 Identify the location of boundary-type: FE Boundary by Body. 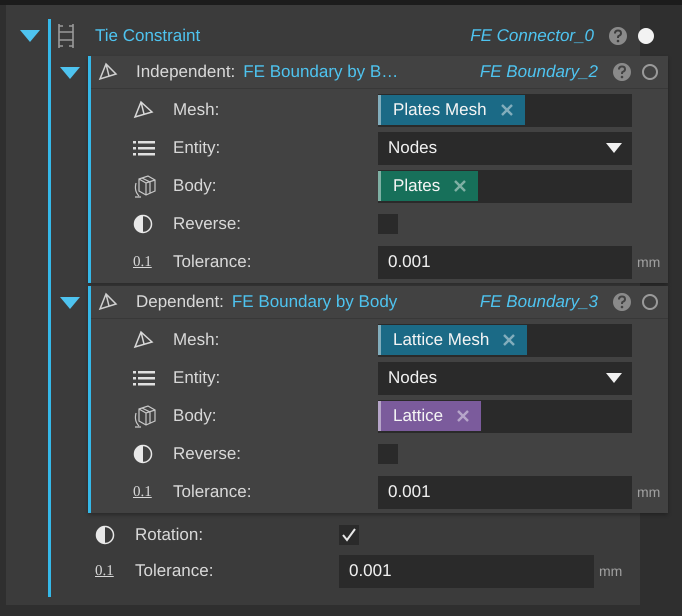
(315, 302).